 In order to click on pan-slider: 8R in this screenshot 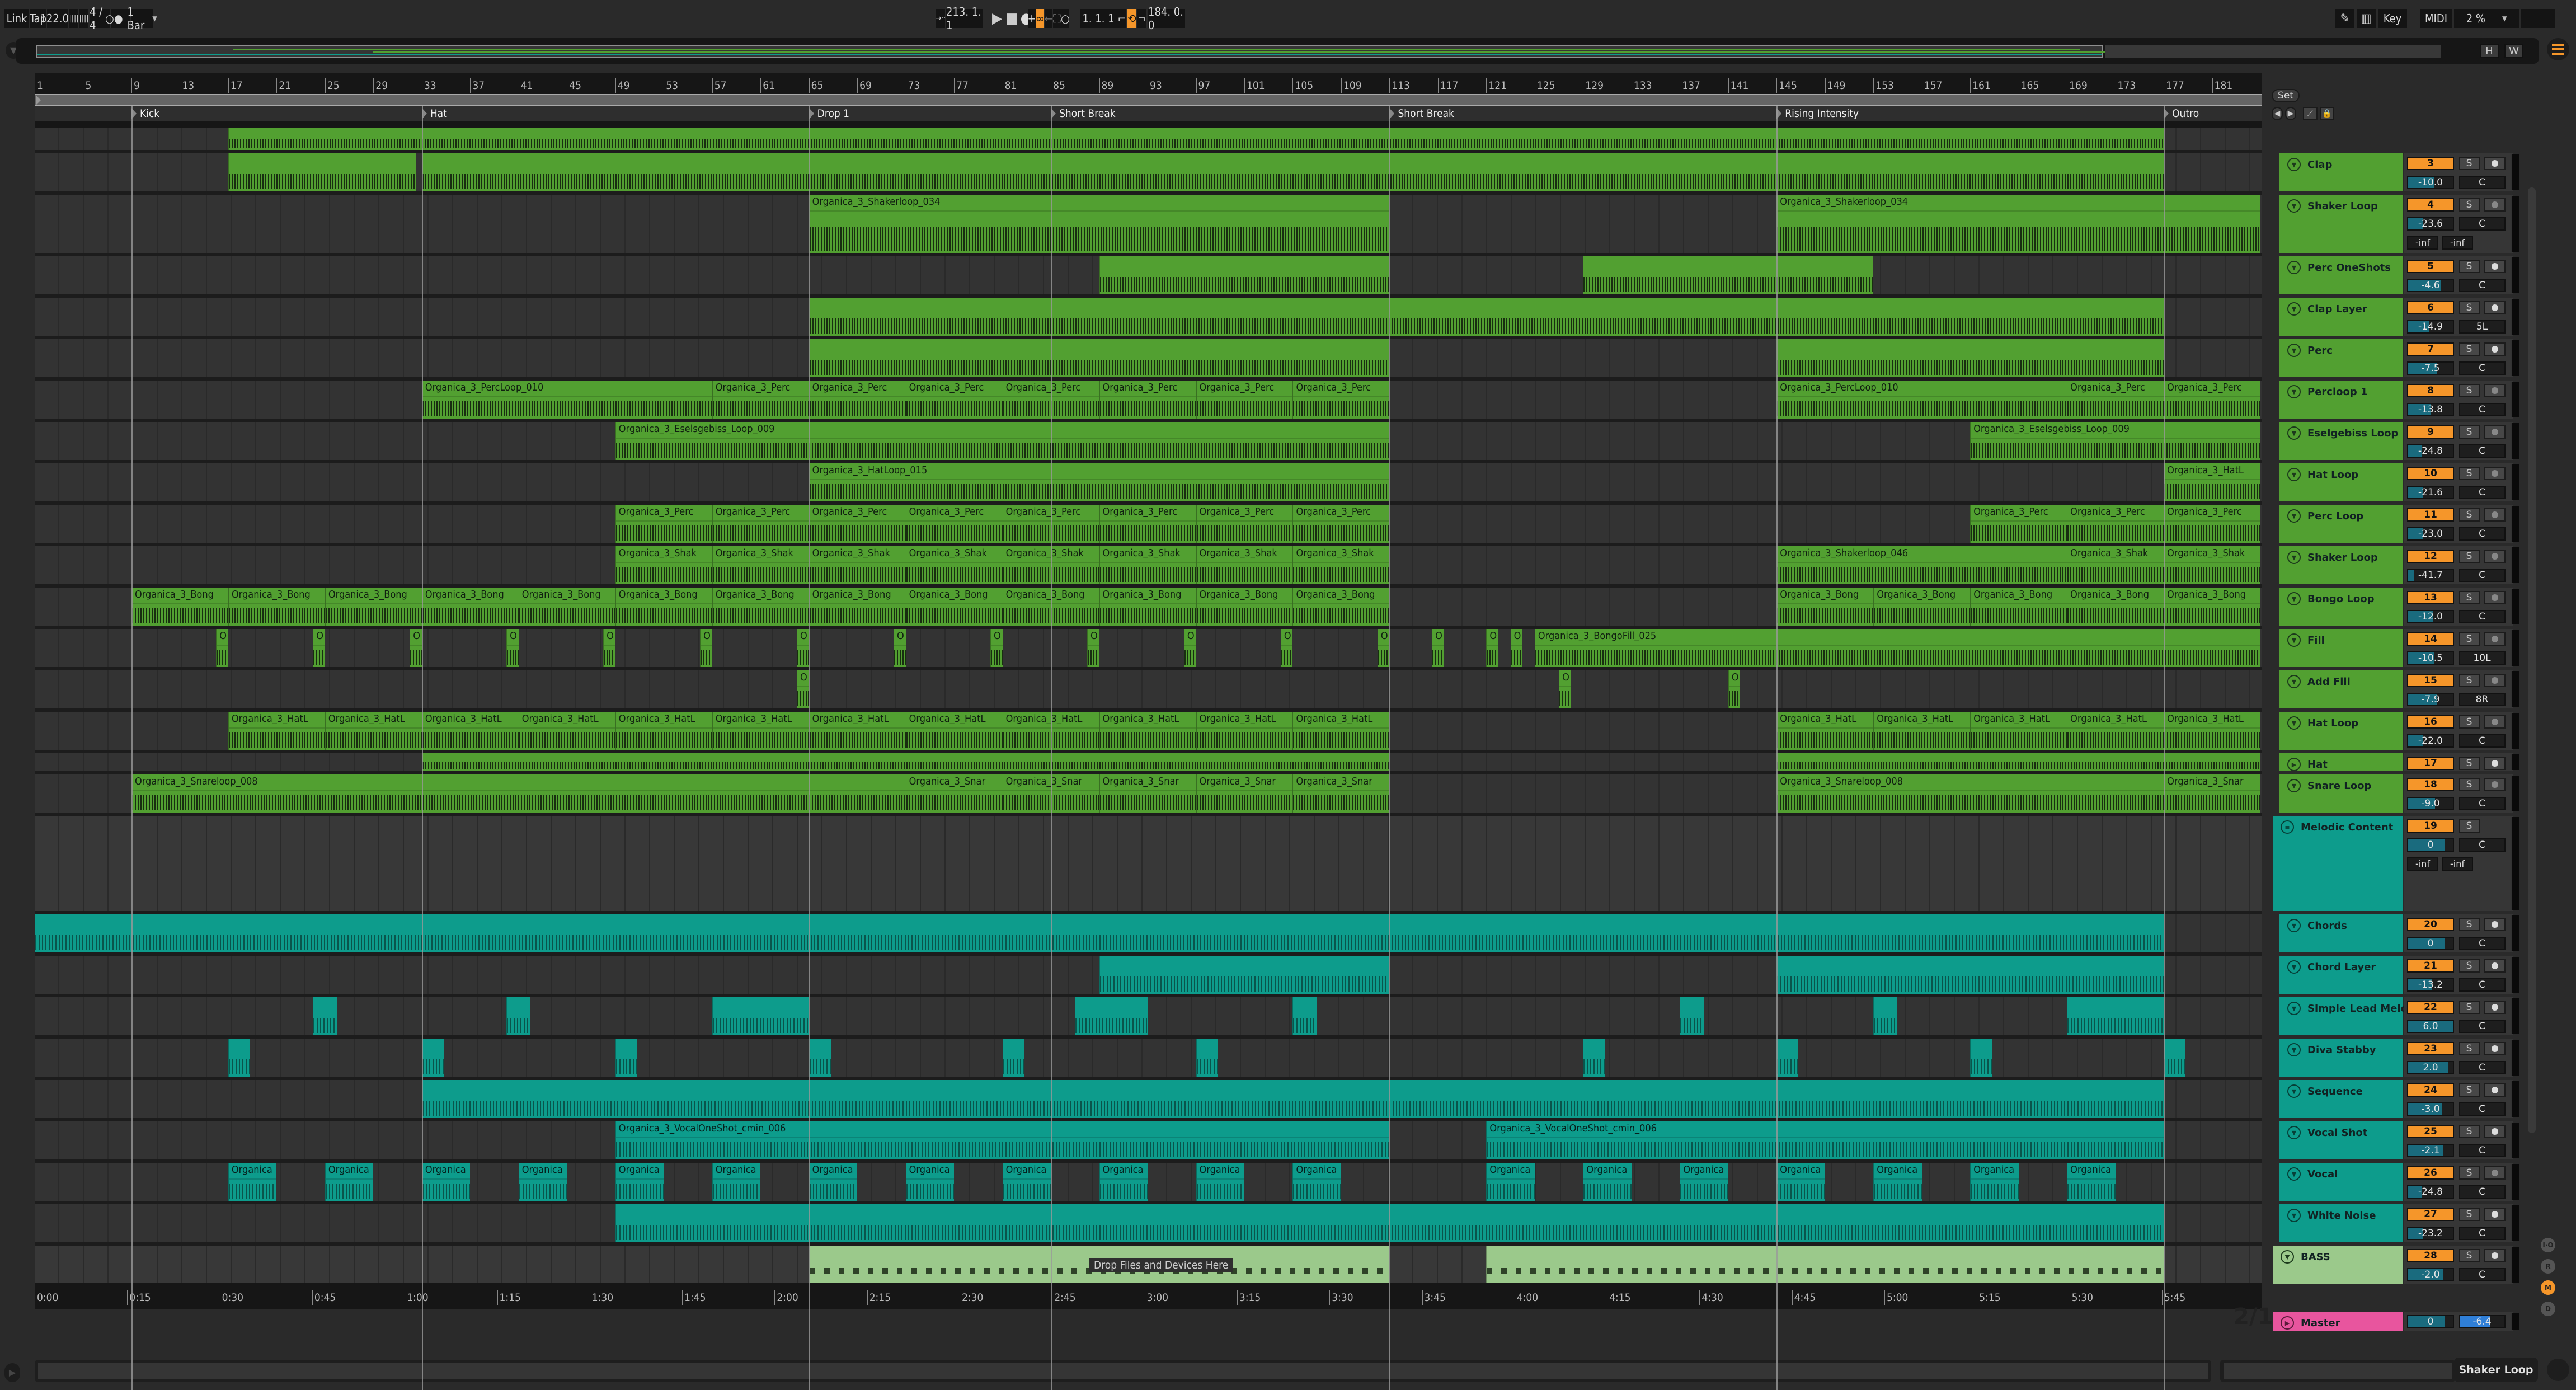, I will do `click(2482, 700)`.